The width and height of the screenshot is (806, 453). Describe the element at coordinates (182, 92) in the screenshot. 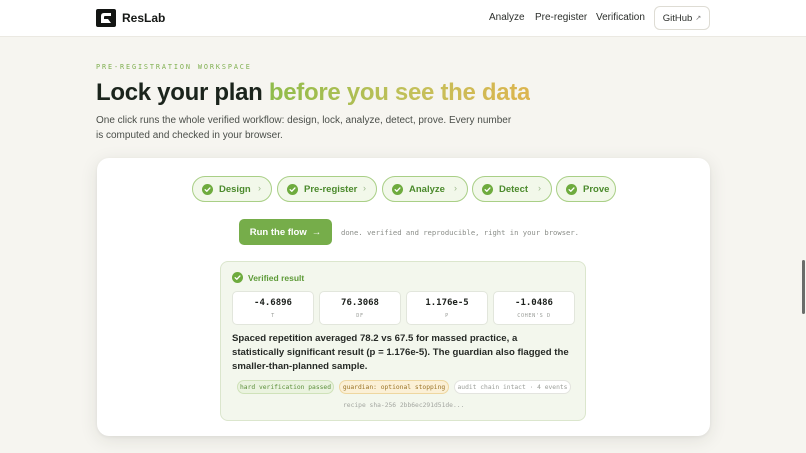

I see `title-primary: Lock your plan` at that location.